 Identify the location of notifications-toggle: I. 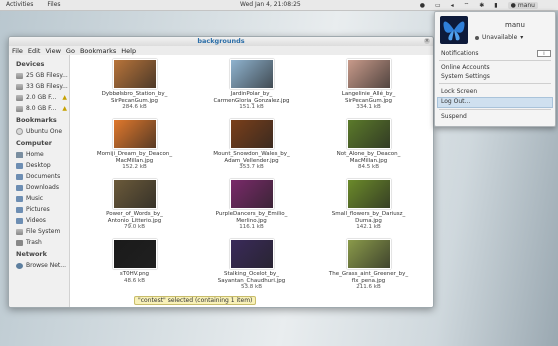
(544, 53).